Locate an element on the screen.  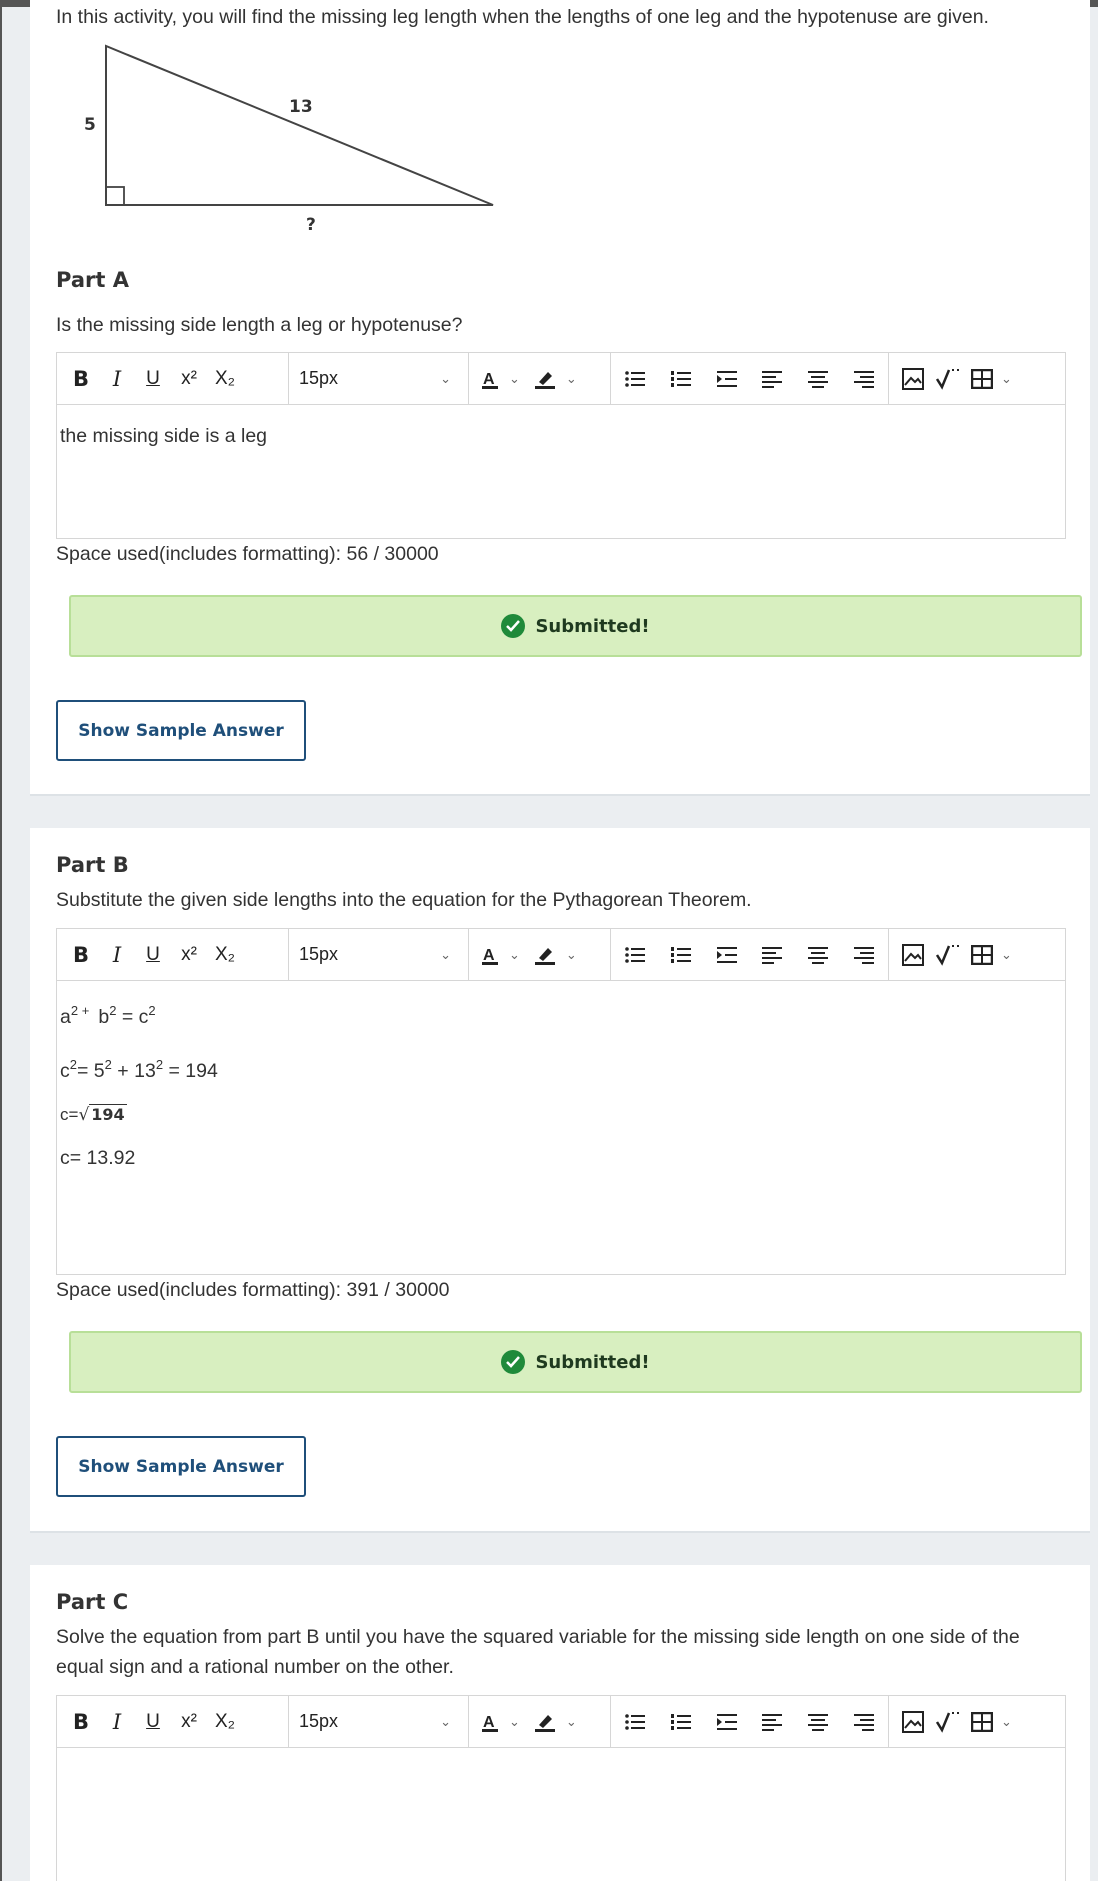
part-c-title: Part C is located at coordinates (92, 1602).